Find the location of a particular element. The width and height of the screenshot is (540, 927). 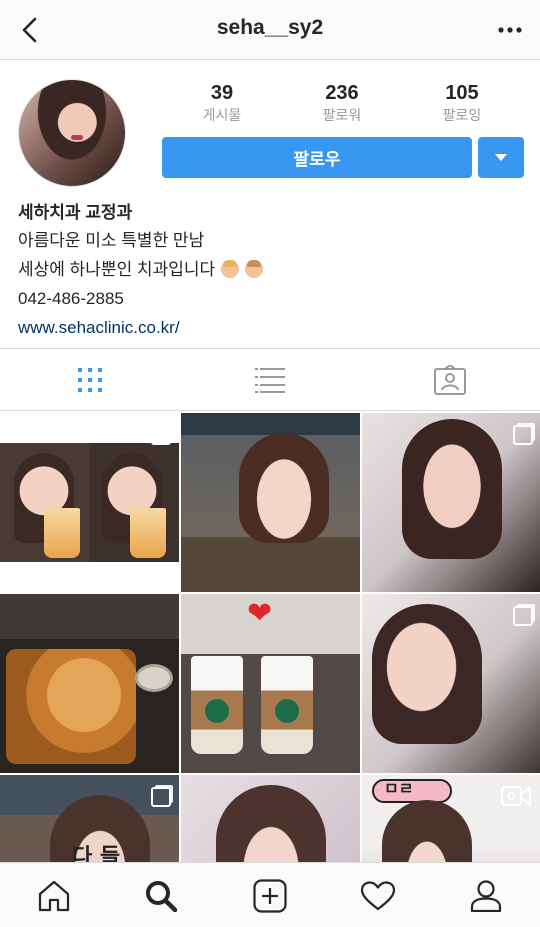

nav-home is located at coordinates (54, 896).